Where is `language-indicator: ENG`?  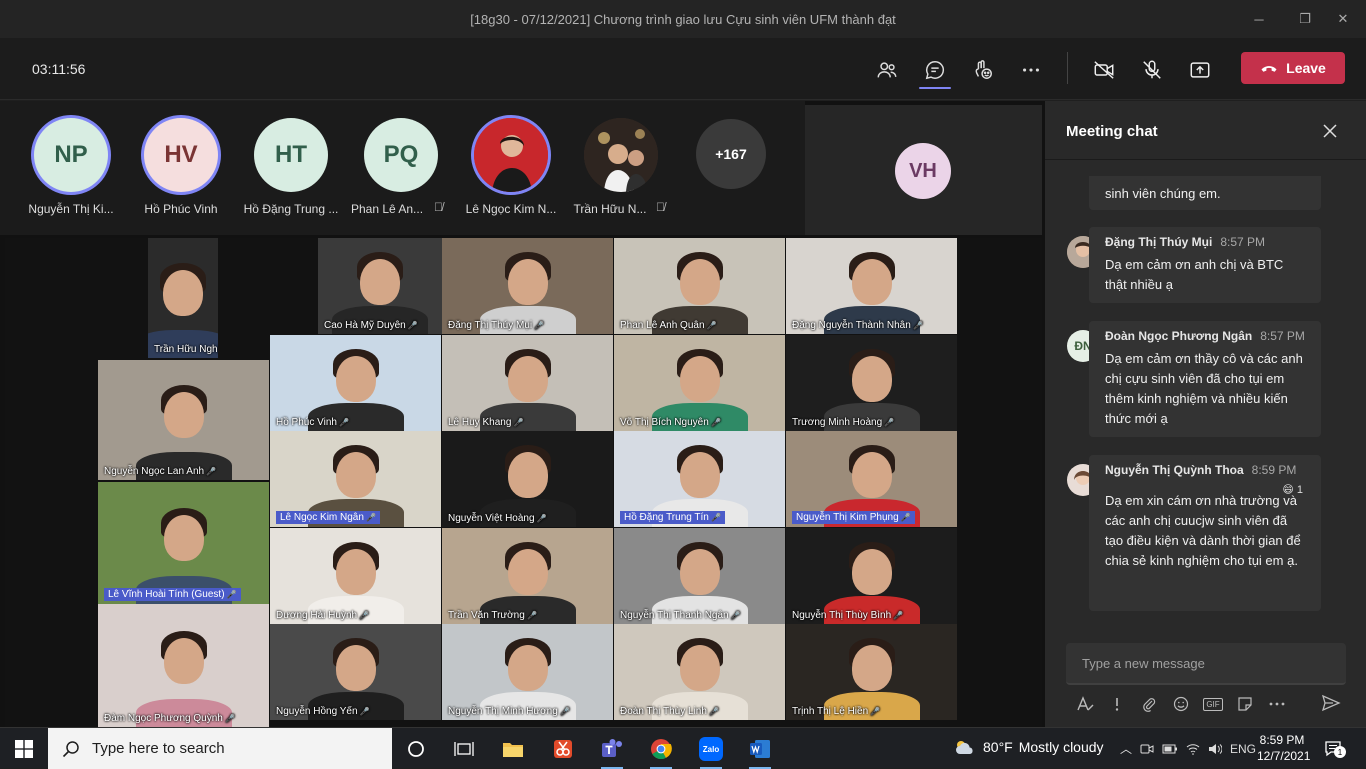
language-indicator: ENG is located at coordinates (1243, 749).